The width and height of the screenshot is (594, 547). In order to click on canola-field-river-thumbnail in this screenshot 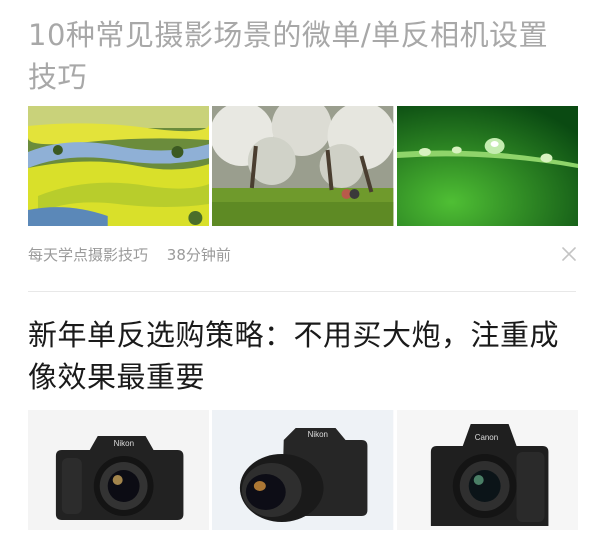, I will do `click(119, 166)`.